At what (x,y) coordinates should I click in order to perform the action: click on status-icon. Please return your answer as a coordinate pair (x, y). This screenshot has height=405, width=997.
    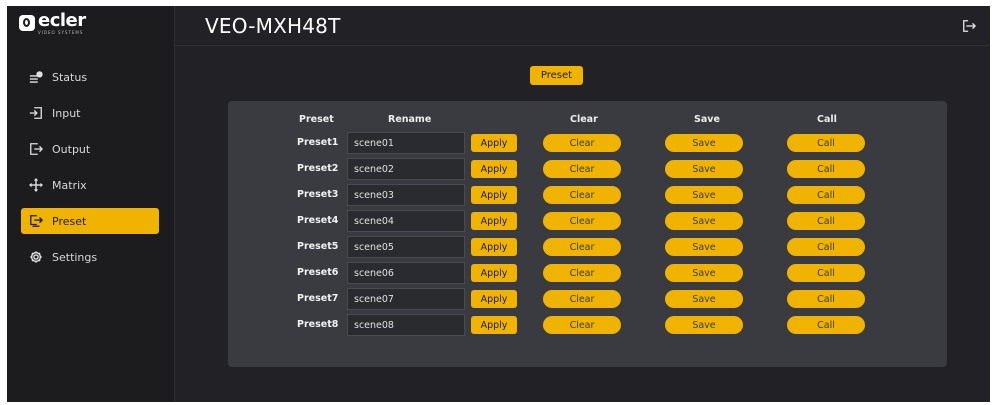
    Looking at the image, I should click on (36, 77).